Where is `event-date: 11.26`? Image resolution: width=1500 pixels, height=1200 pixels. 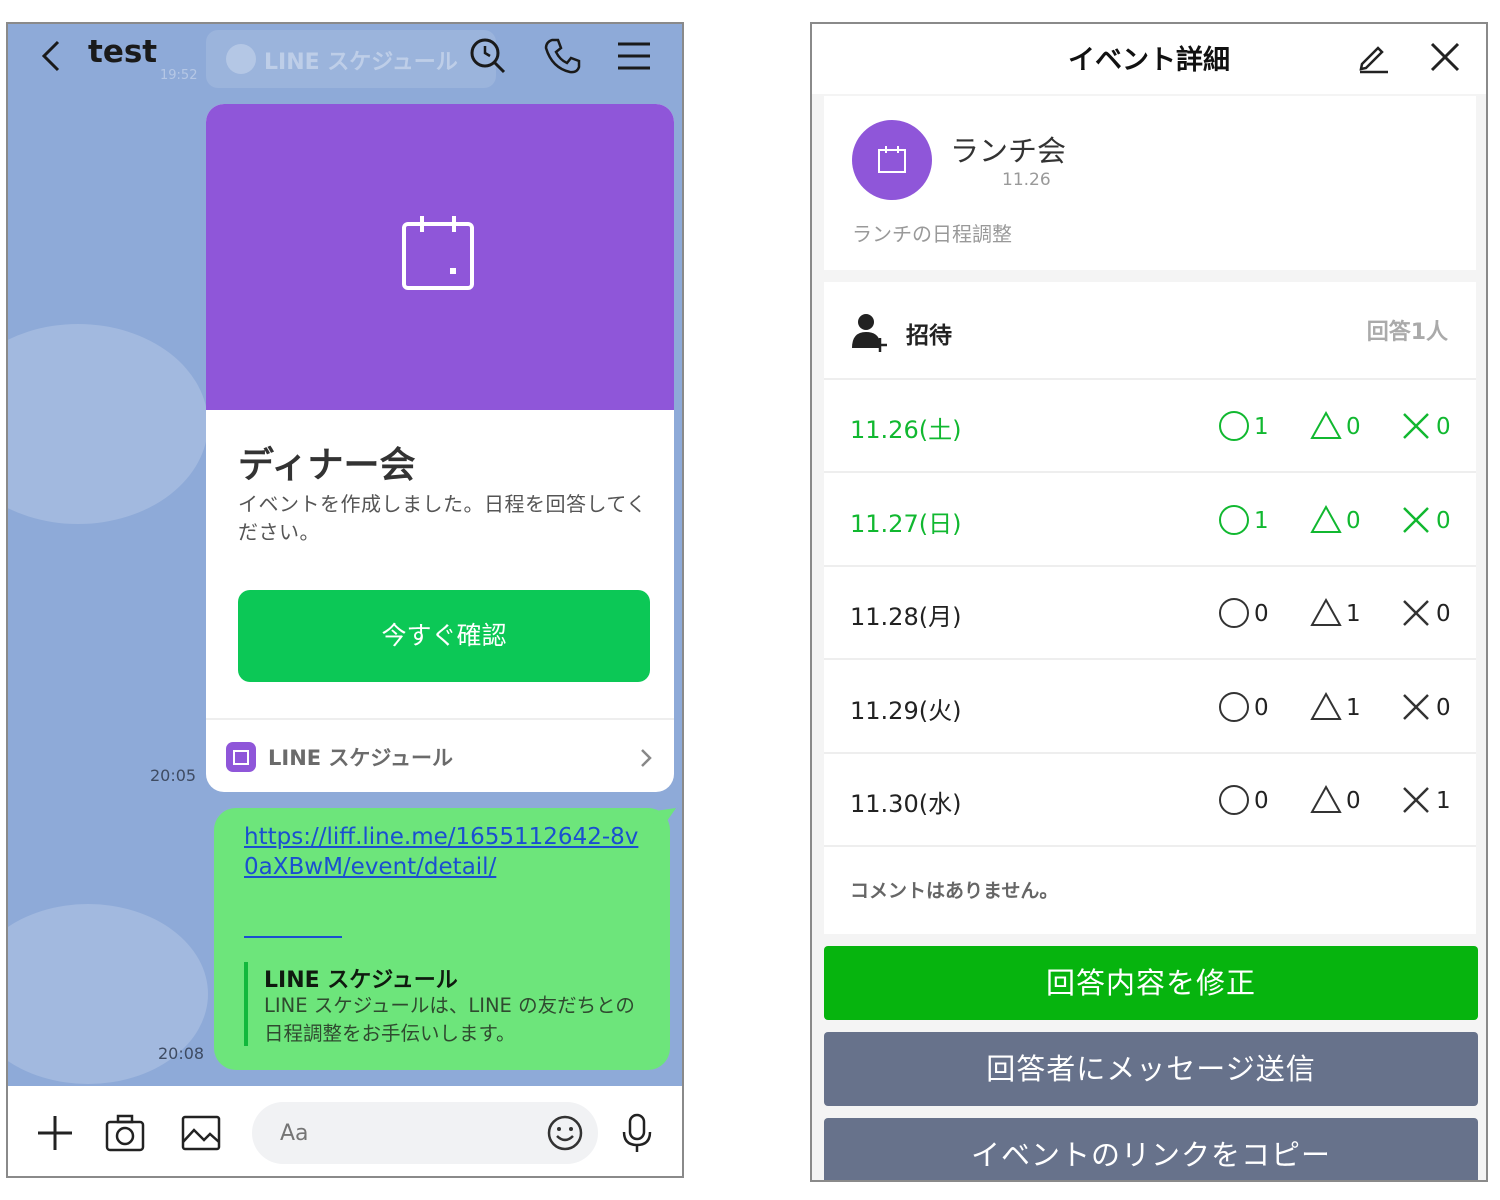 event-date: 11.26 is located at coordinates (1026, 180).